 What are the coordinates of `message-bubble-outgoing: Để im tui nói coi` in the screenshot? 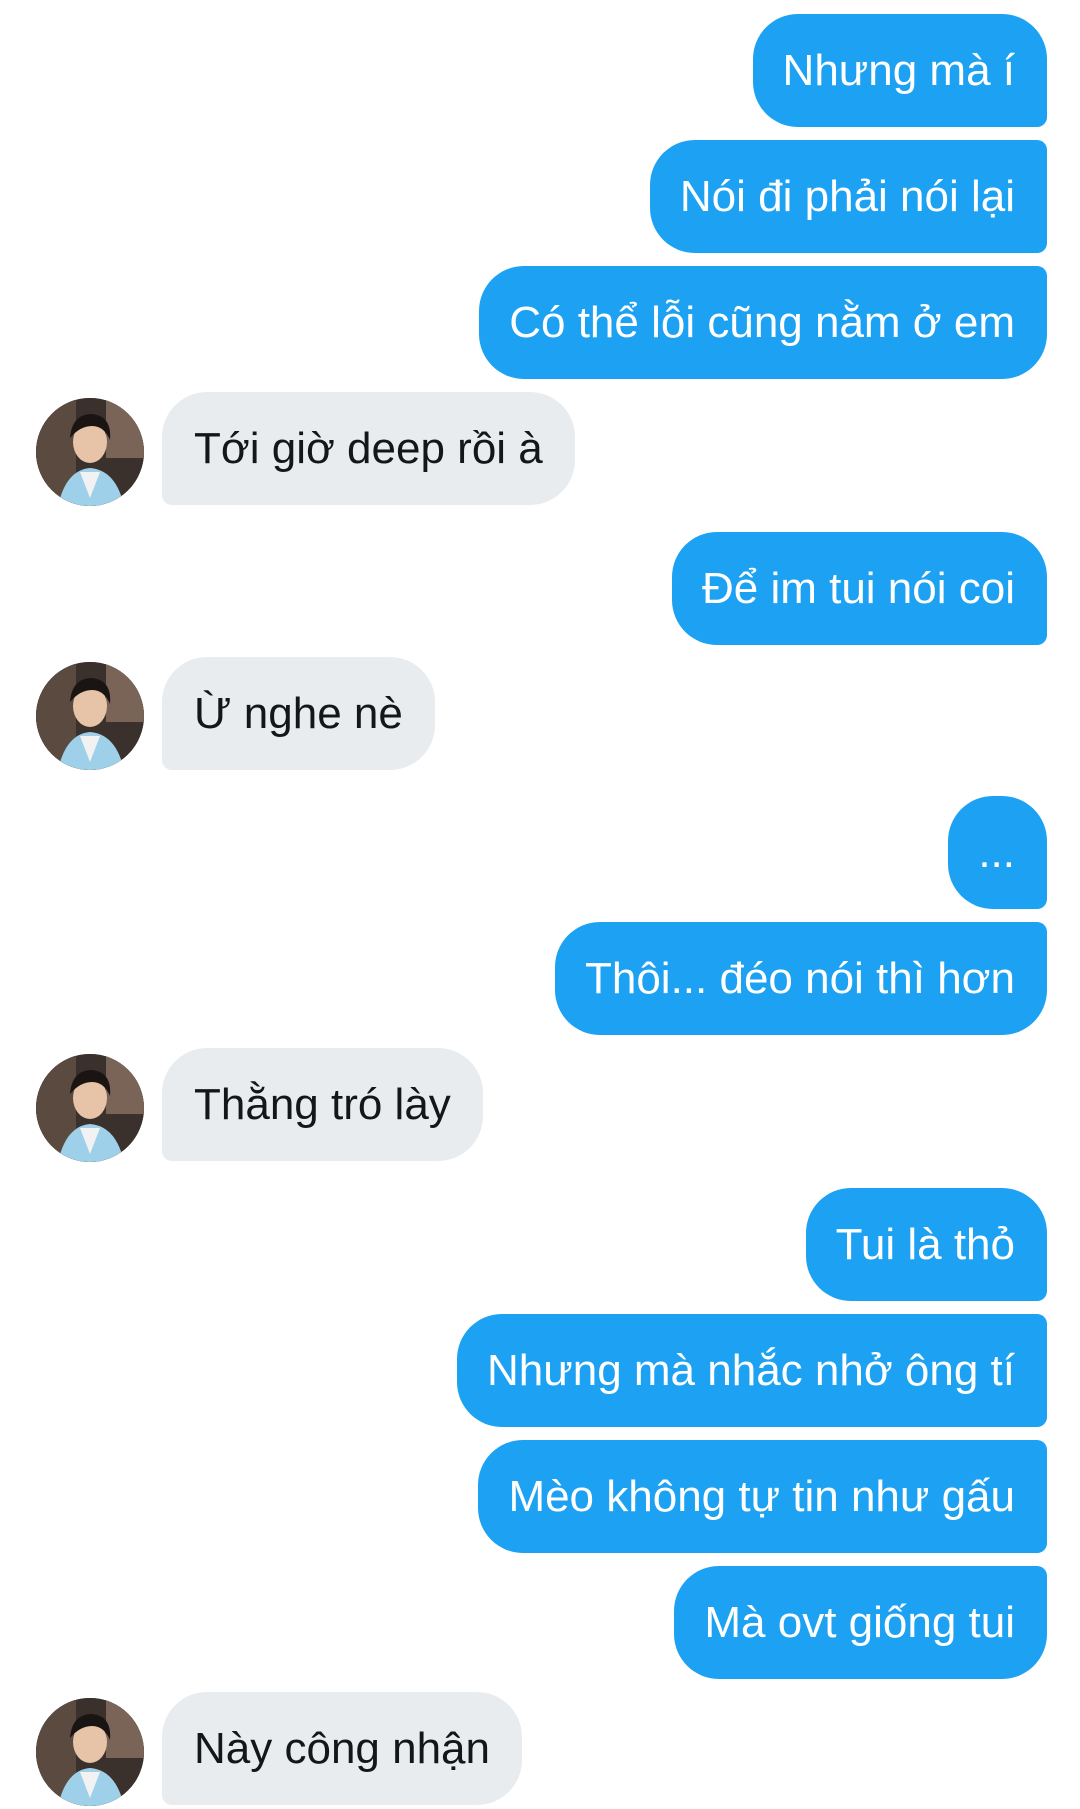 It's located at (859, 588).